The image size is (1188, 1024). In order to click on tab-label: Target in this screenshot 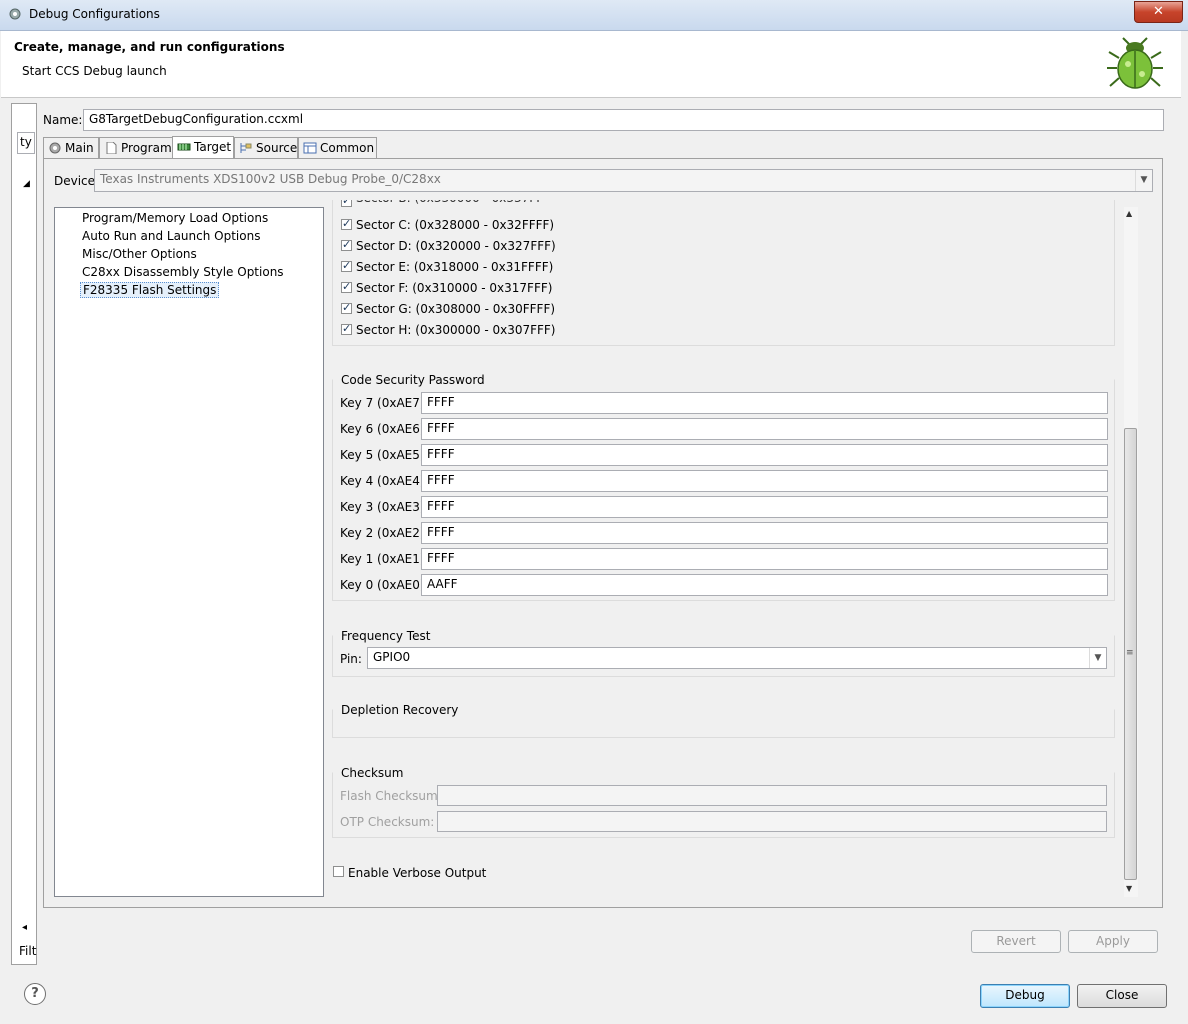, I will do `click(213, 147)`.